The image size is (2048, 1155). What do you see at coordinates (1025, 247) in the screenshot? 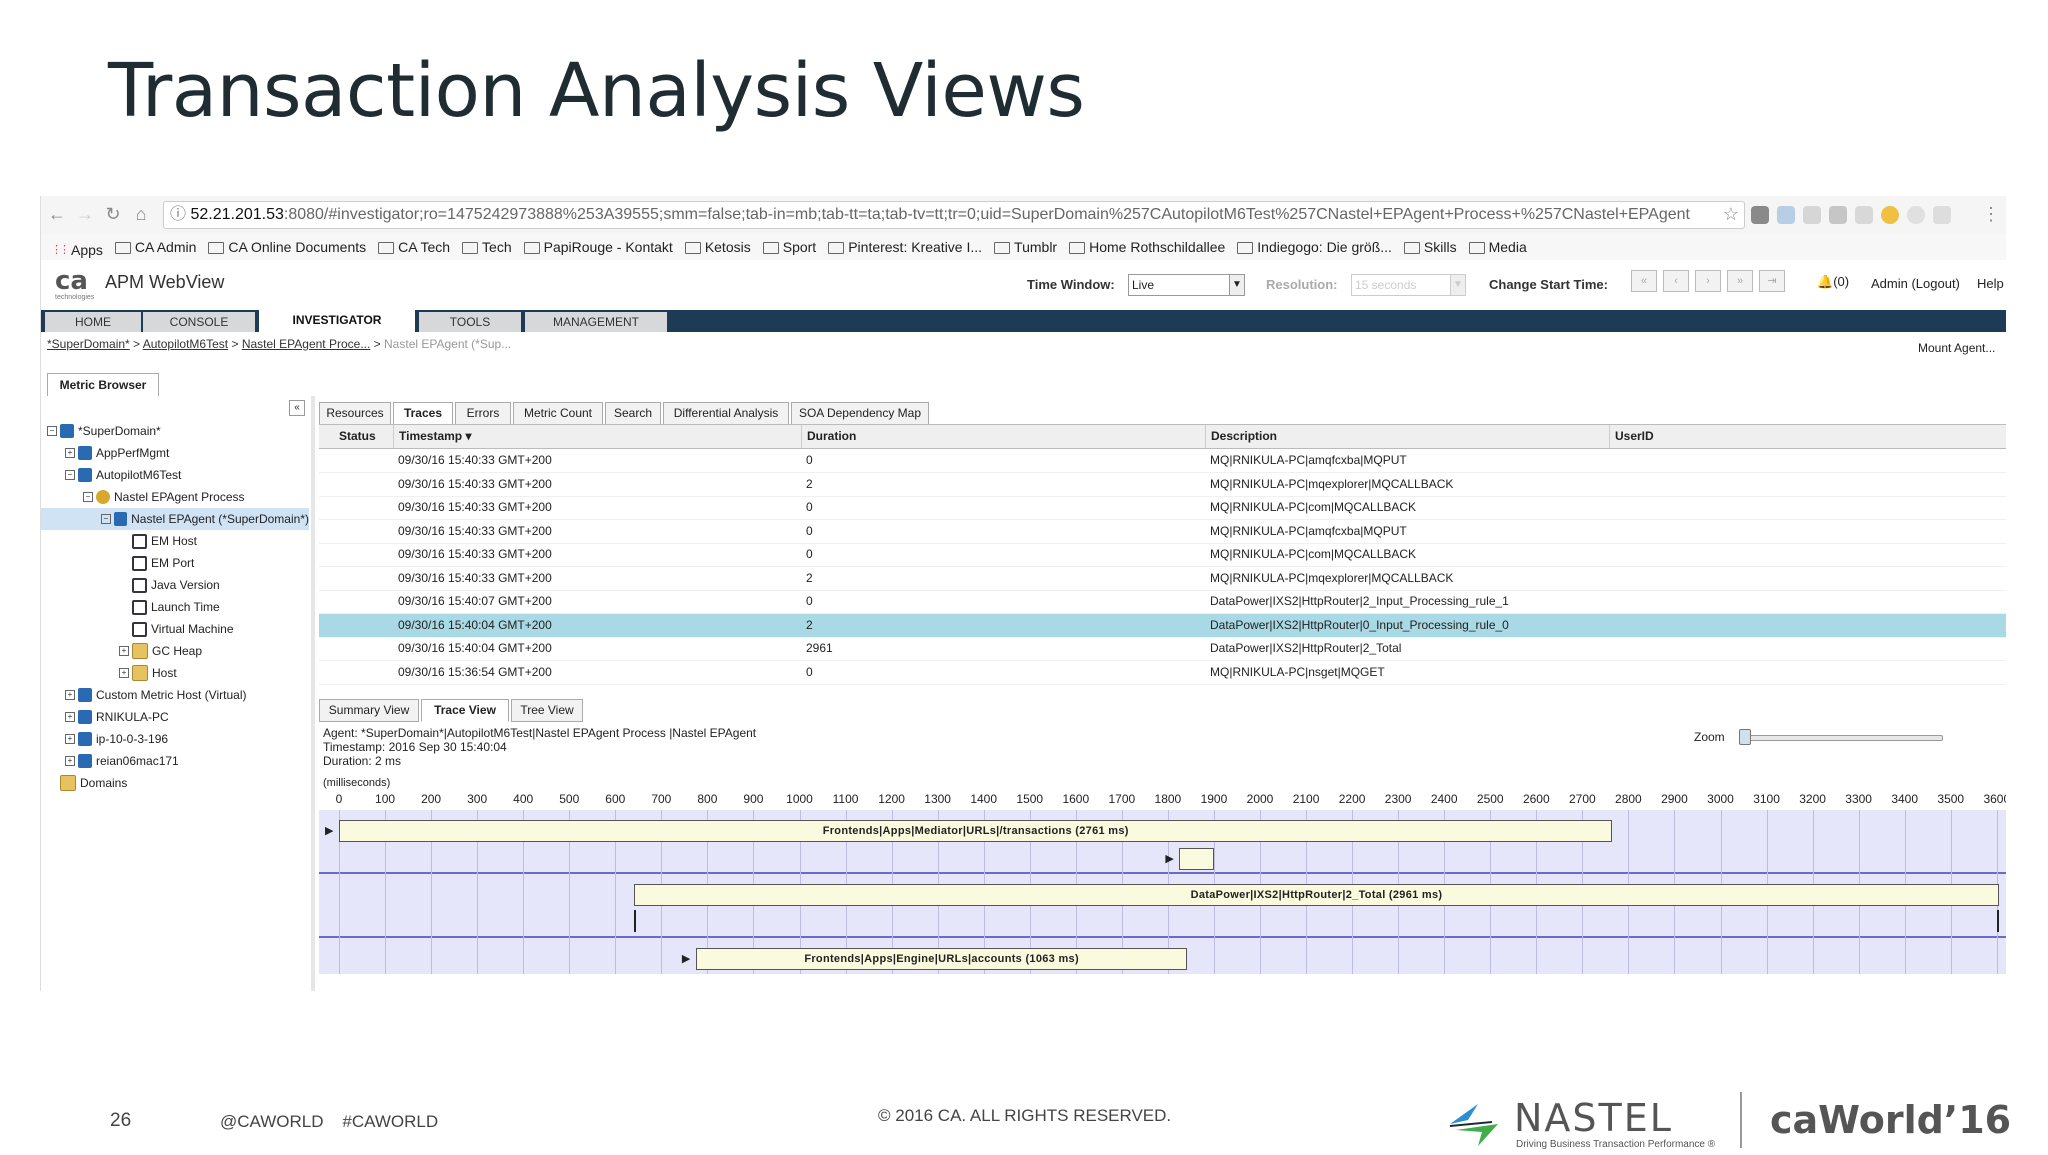
I see `bookmark-item: Tumblr` at bounding box center [1025, 247].